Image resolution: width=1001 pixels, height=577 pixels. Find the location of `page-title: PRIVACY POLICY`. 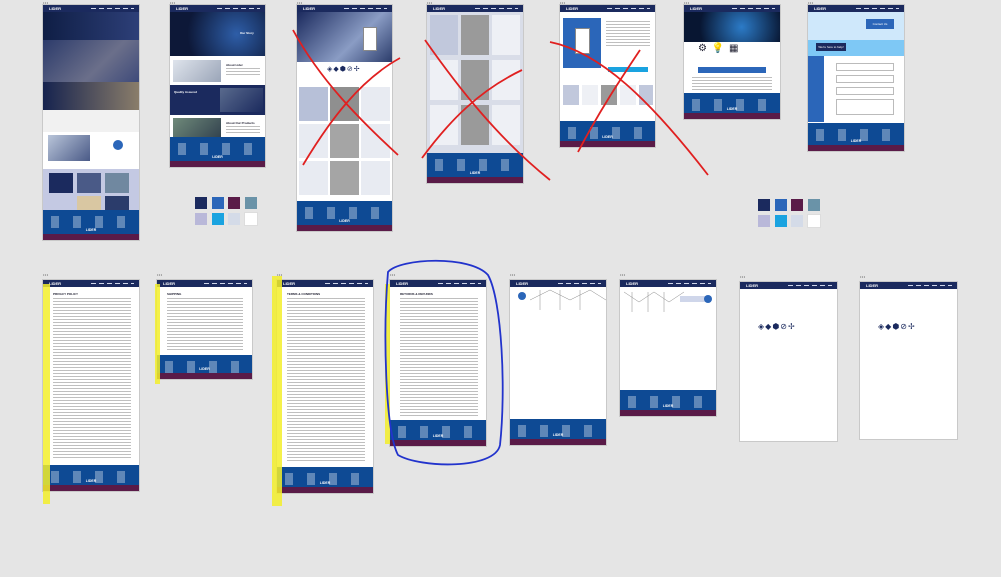

page-title: PRIVACY POLICY is located at coordinates (66, 294).